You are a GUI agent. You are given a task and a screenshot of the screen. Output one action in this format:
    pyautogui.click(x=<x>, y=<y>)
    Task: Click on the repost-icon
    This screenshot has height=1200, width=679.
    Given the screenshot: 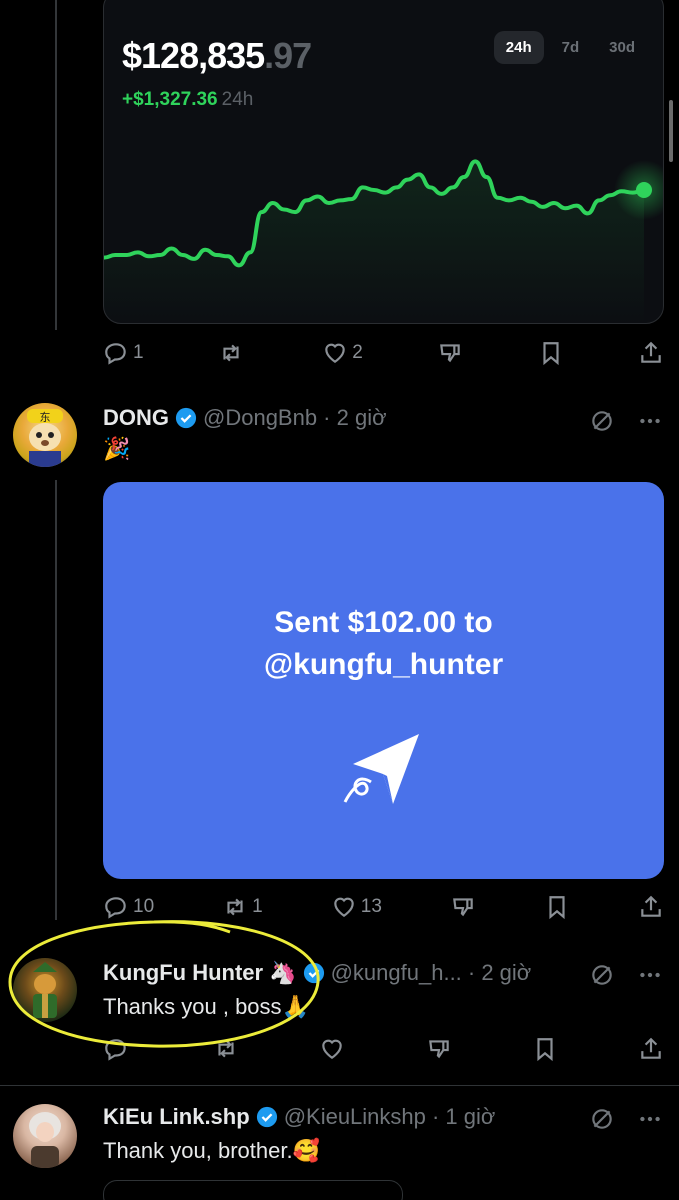 What is the action you would take?
    pyautogui.click(x=231, y=353)
    